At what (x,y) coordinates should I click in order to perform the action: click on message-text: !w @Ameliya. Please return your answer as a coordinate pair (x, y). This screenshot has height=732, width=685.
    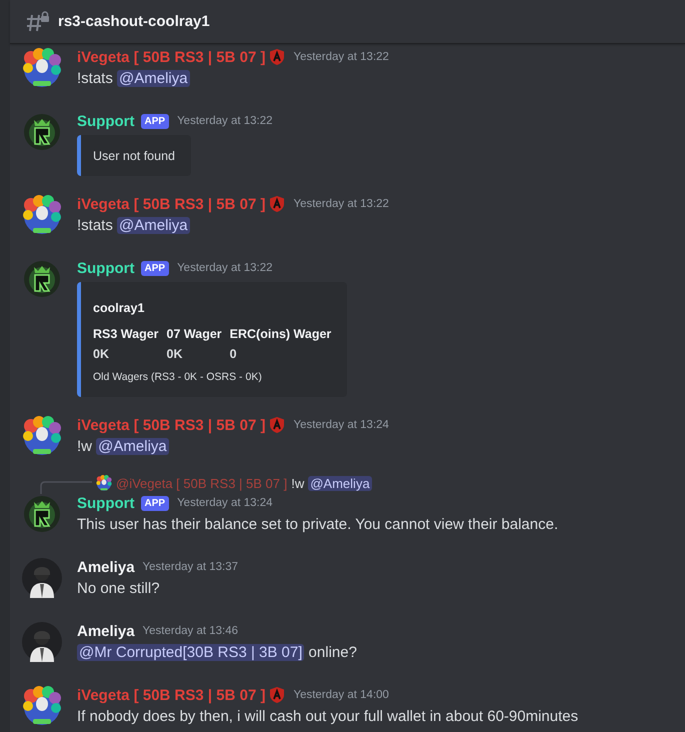
    Looking at the image, I should click on (123, 447).